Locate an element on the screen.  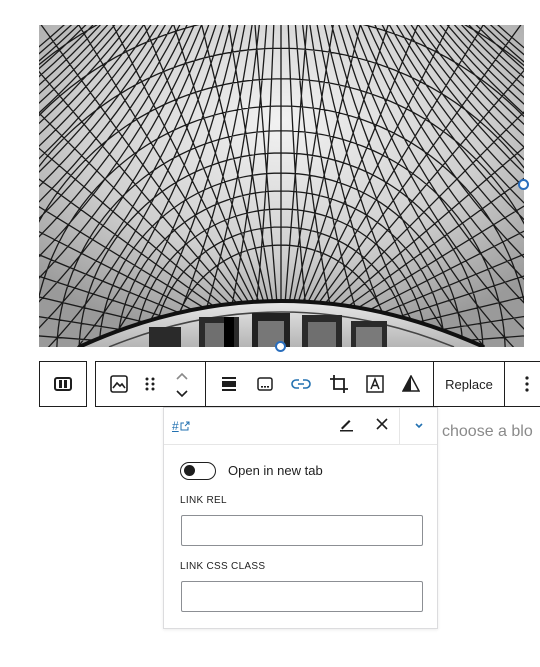
duotone-icon is located at coordinates (411, 384).